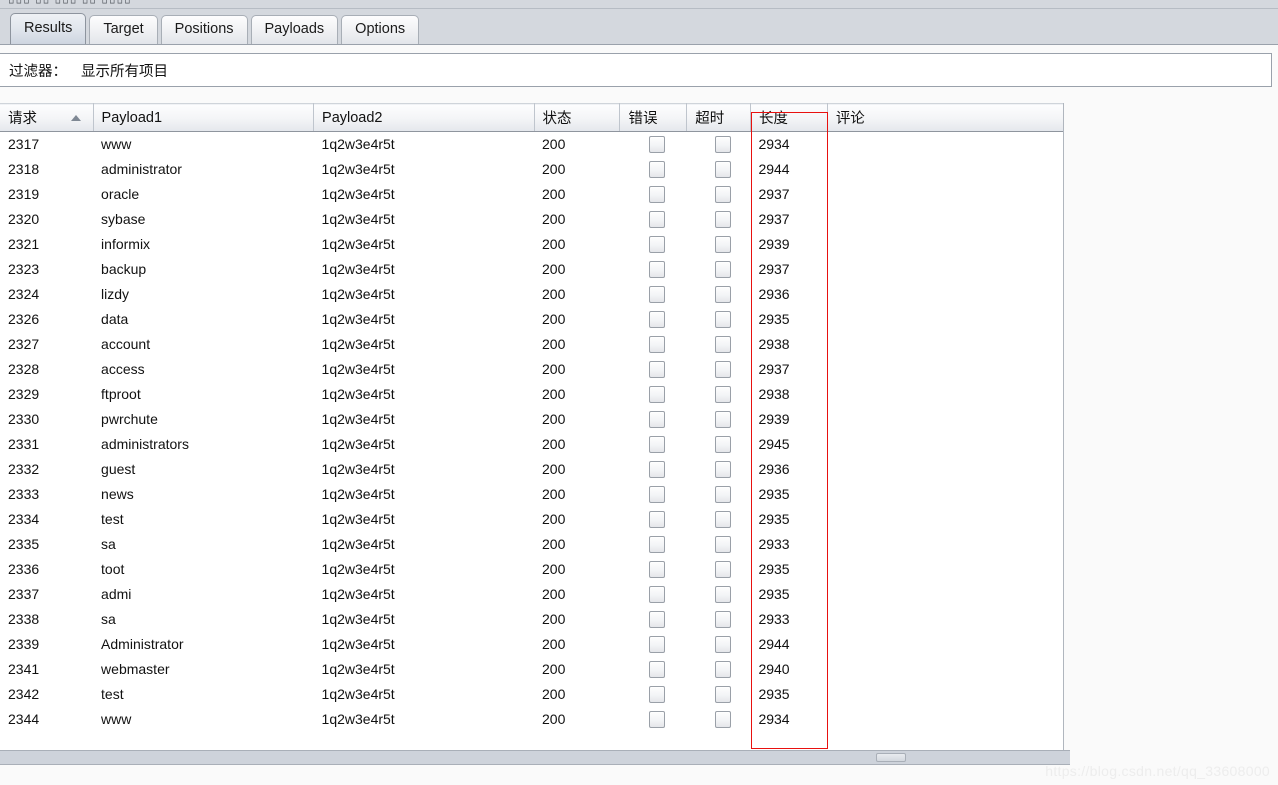 The height and width of the screenshot is (785, 1278). What do you see at coordinates (424, 694) in the screenshot?
I see `cell-payload2: 1q2w3e4r5t` at bounding box center [424, 694].